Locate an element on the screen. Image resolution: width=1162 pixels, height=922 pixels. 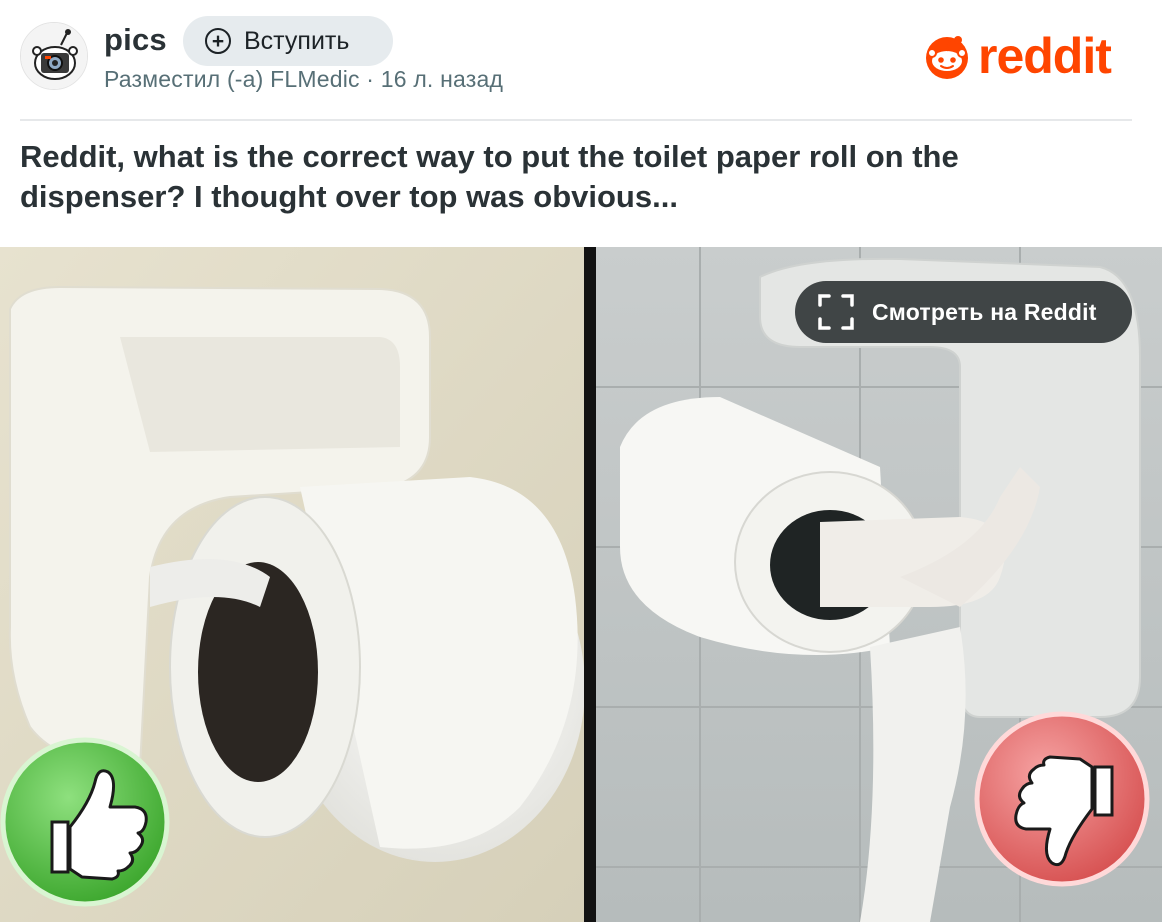
subreddit-avatar is located at coordinates (54, 56).